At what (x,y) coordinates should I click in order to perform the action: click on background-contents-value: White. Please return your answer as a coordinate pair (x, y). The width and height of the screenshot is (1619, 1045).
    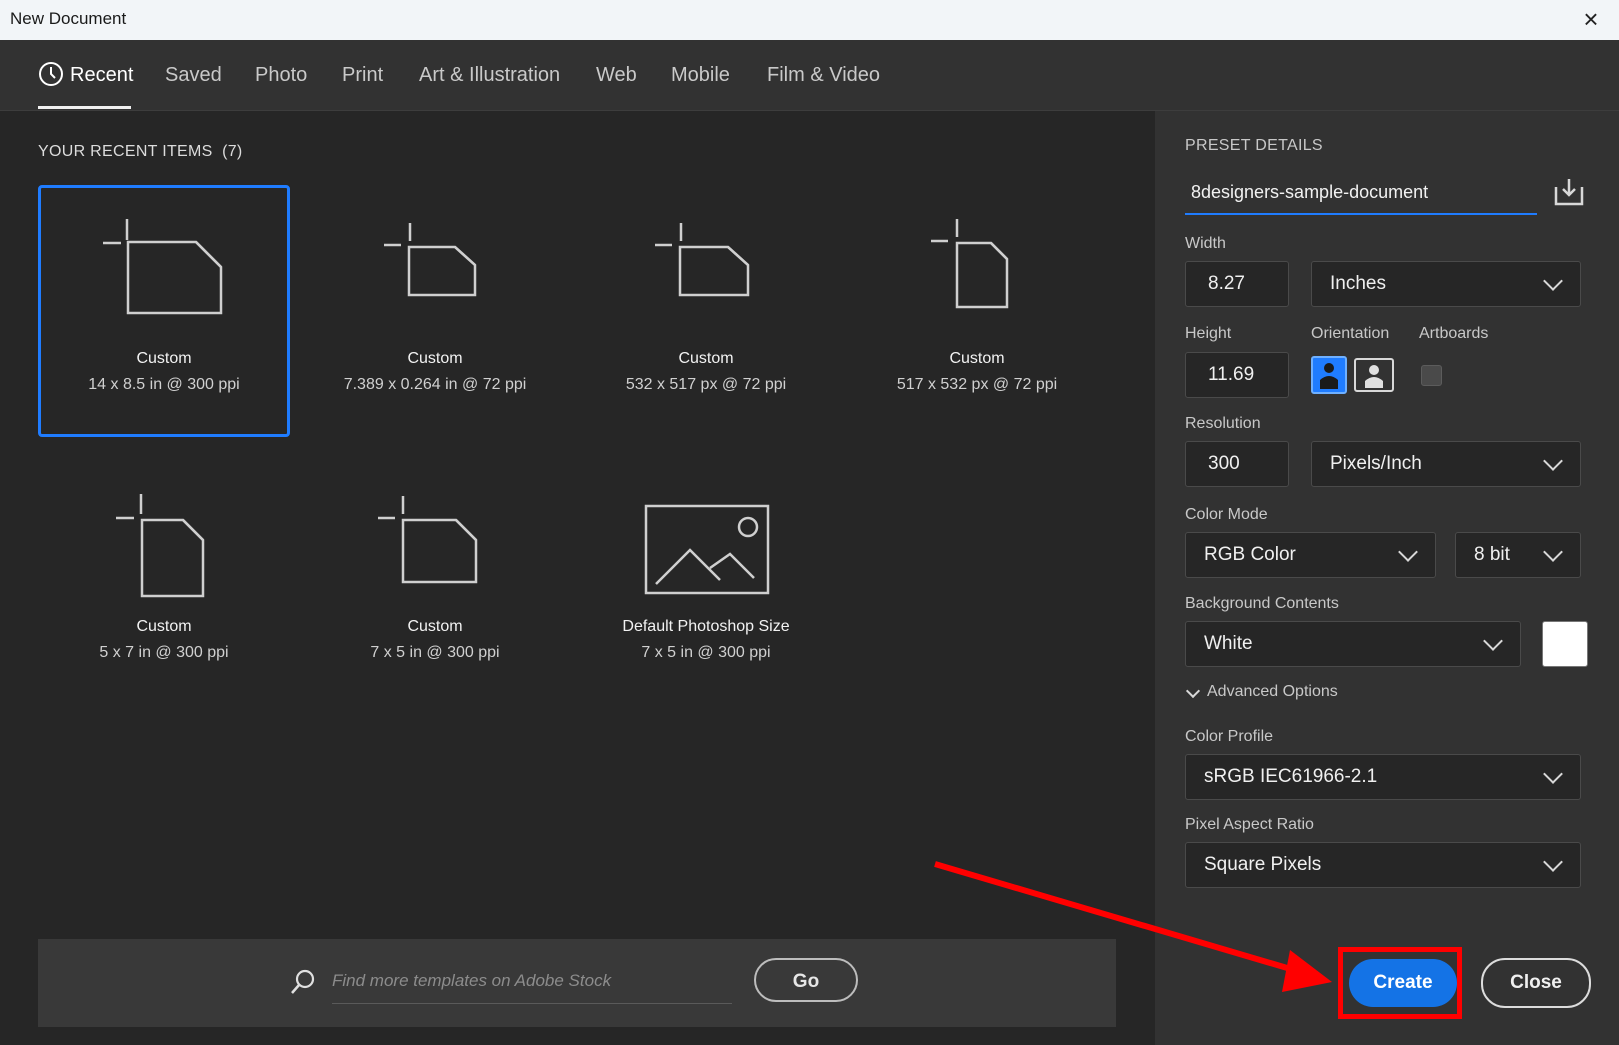
    Looking at the image, I should click on (1228, 643).